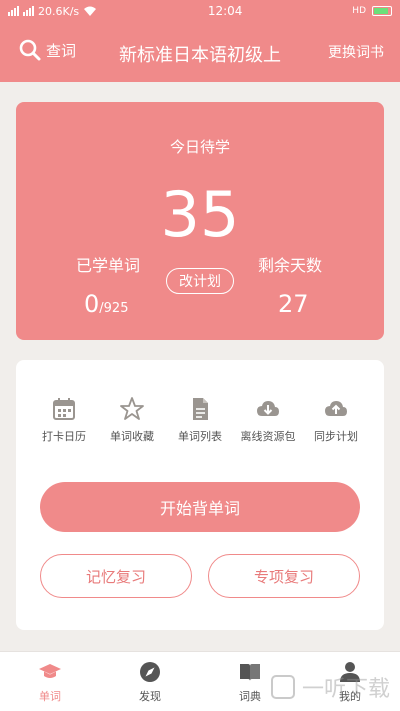 The width and height of the screenshot is (400, 711). What do you see at coordinates (225, 11) in the screenshot?
I see `status-time: 12:04` at bounding box center [225, 11].